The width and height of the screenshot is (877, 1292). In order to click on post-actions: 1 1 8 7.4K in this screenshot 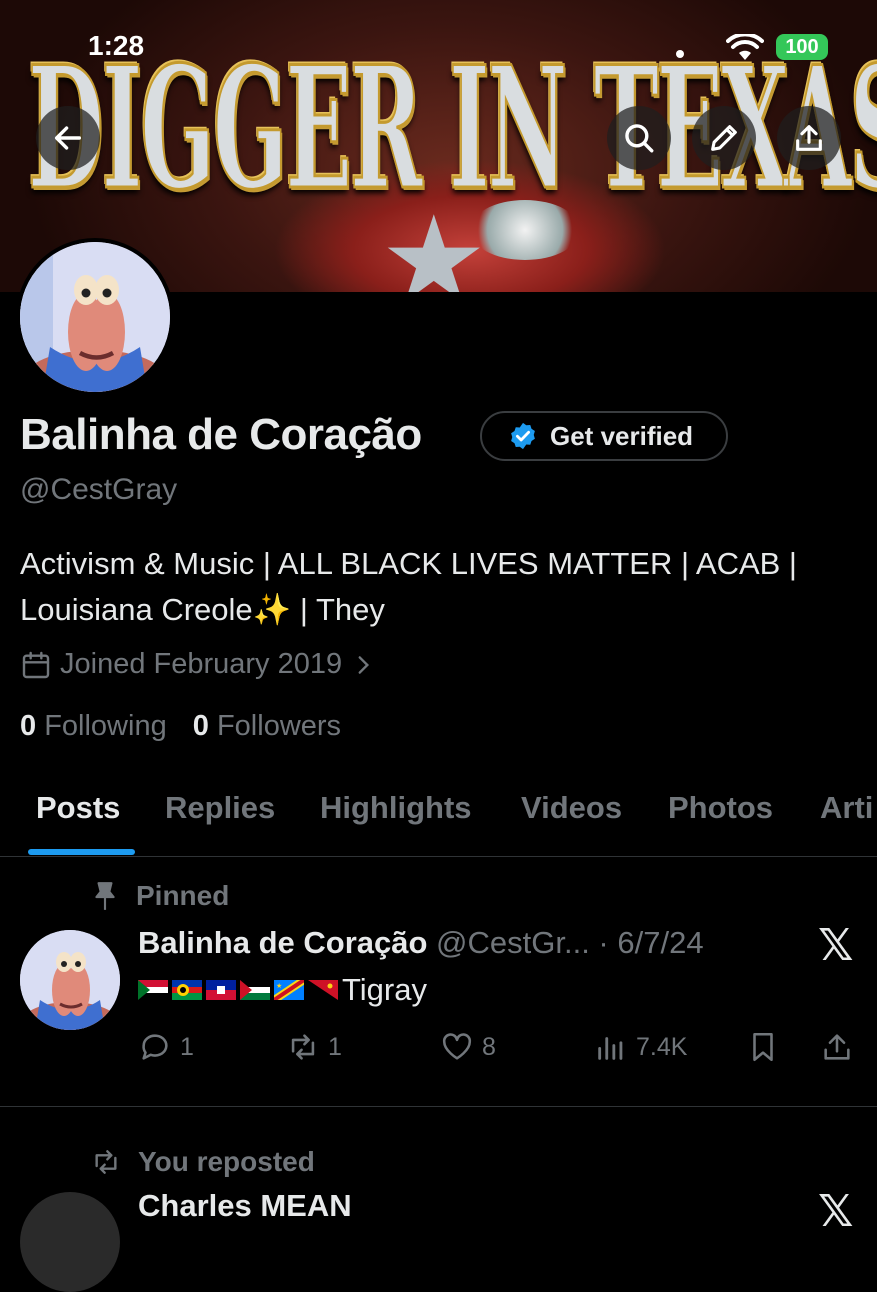, I will do `click(498, 1050)`.